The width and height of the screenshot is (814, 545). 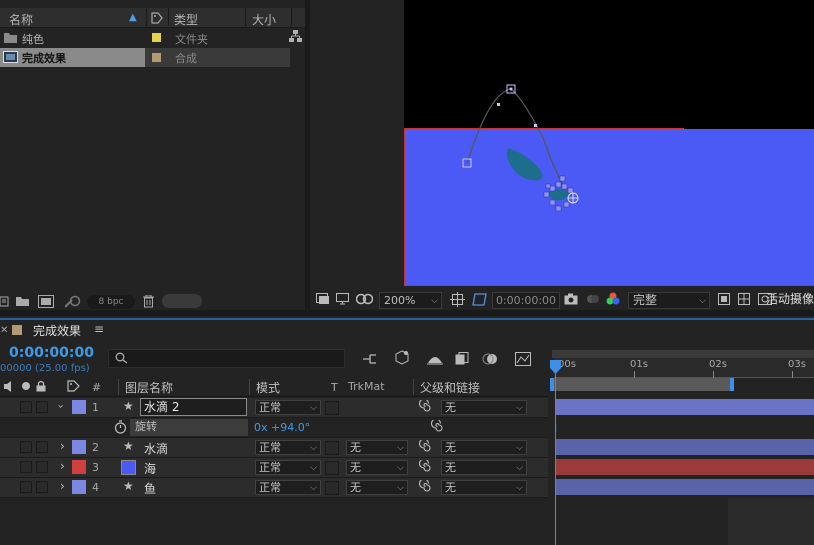 I want to click on panel-divider, so click(x=407, y=313).